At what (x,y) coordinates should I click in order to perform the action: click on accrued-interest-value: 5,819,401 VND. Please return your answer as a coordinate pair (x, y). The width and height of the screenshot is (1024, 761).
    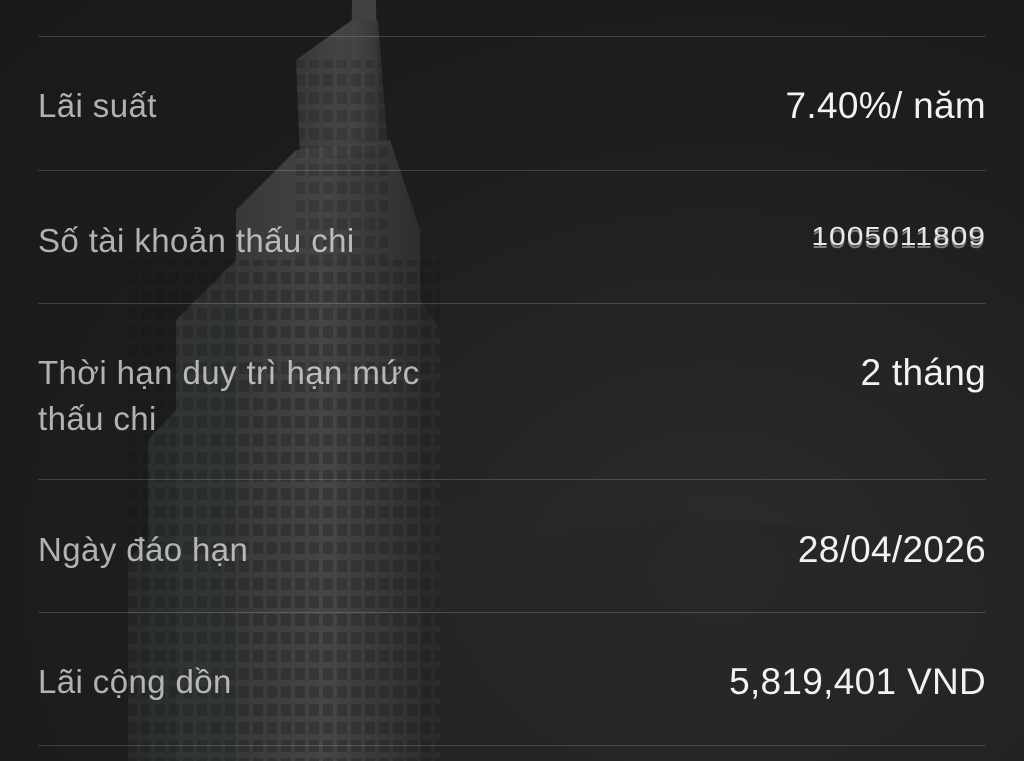
    Looking at the image, I should click on (857, 681).